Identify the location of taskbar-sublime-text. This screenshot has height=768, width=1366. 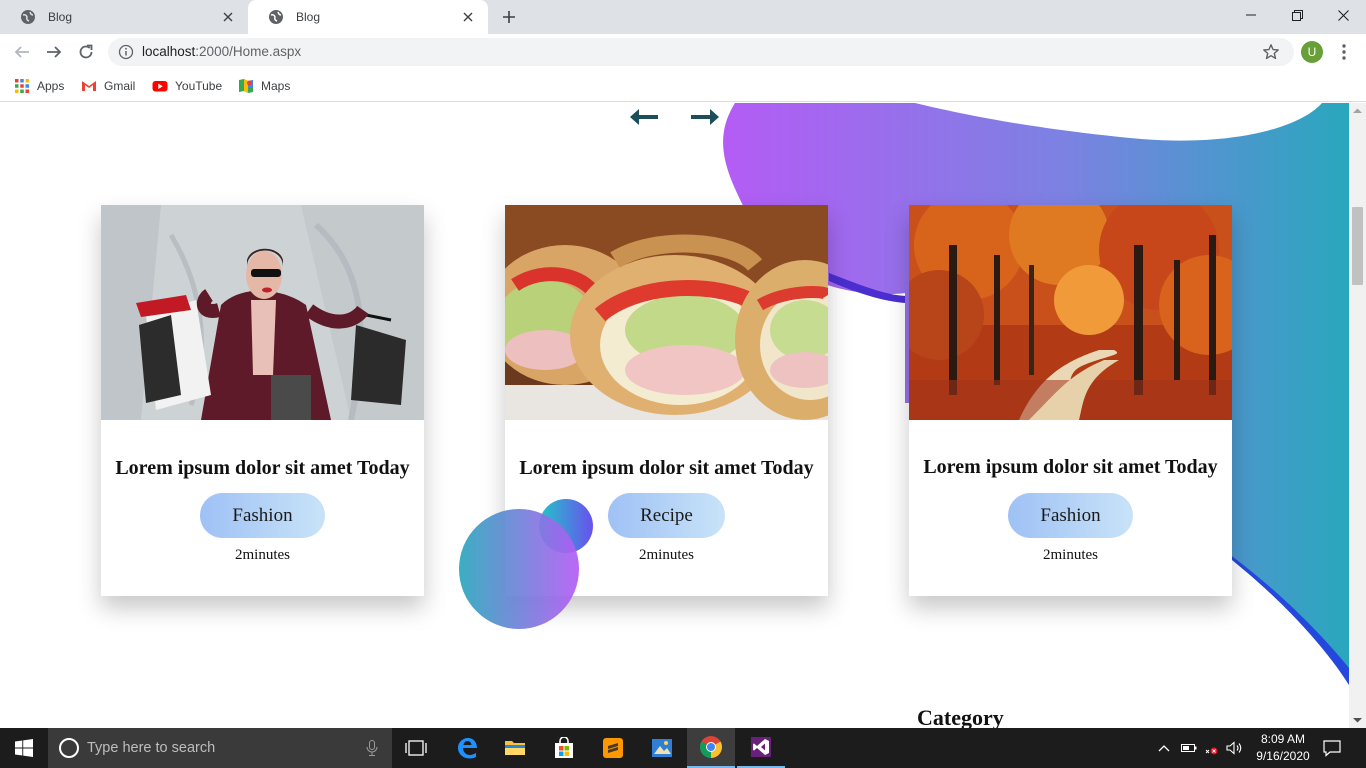
(613, 748).